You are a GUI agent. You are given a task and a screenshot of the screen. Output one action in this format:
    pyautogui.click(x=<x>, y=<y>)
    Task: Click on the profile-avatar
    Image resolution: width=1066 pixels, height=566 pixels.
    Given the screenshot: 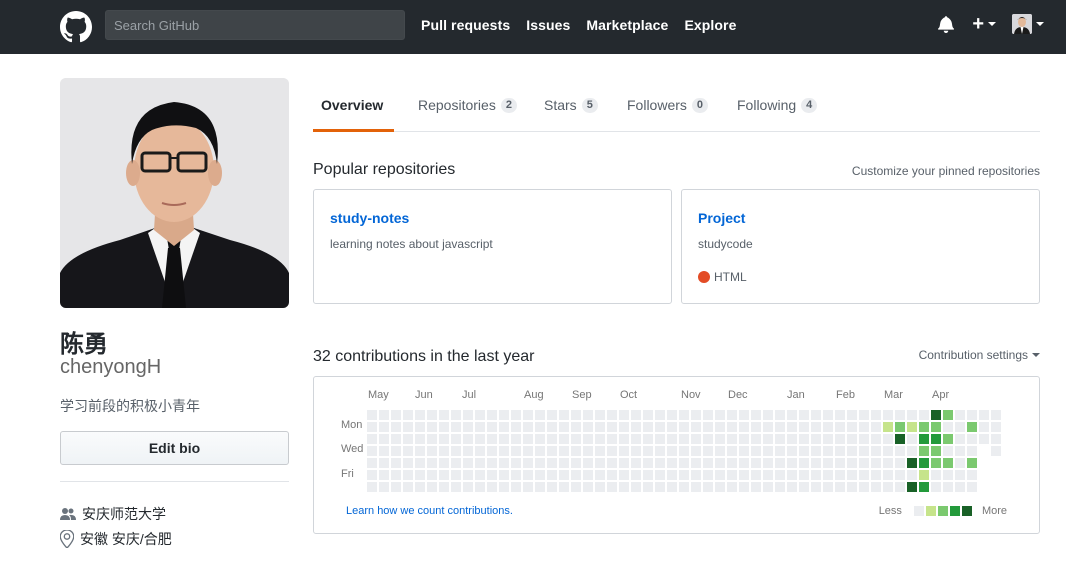 What is the action you would take?
    pyautogui.click(x=174, y=193)
    